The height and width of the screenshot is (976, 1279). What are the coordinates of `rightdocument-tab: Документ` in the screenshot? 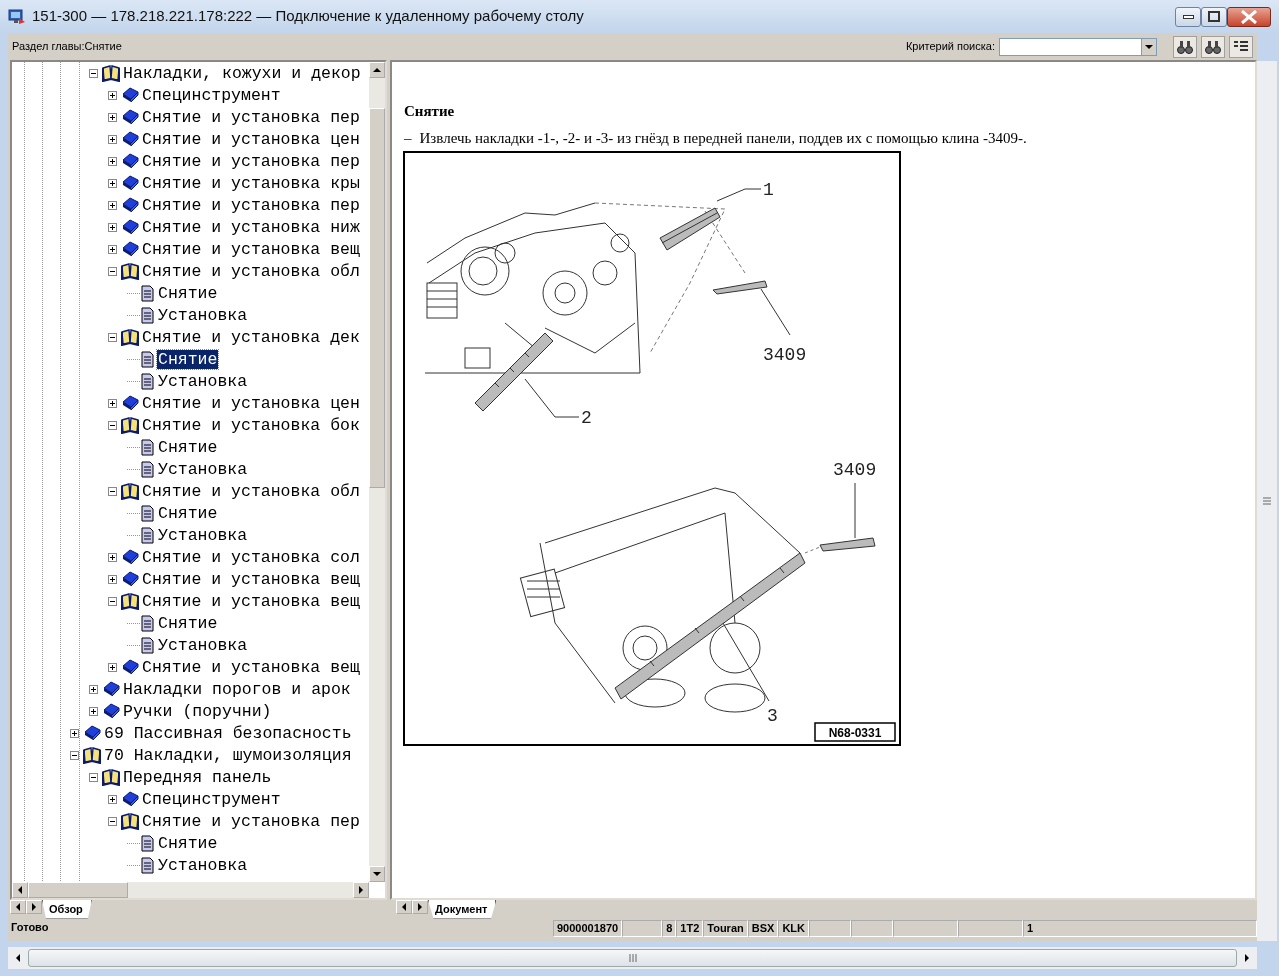 It's located at (462, 909).